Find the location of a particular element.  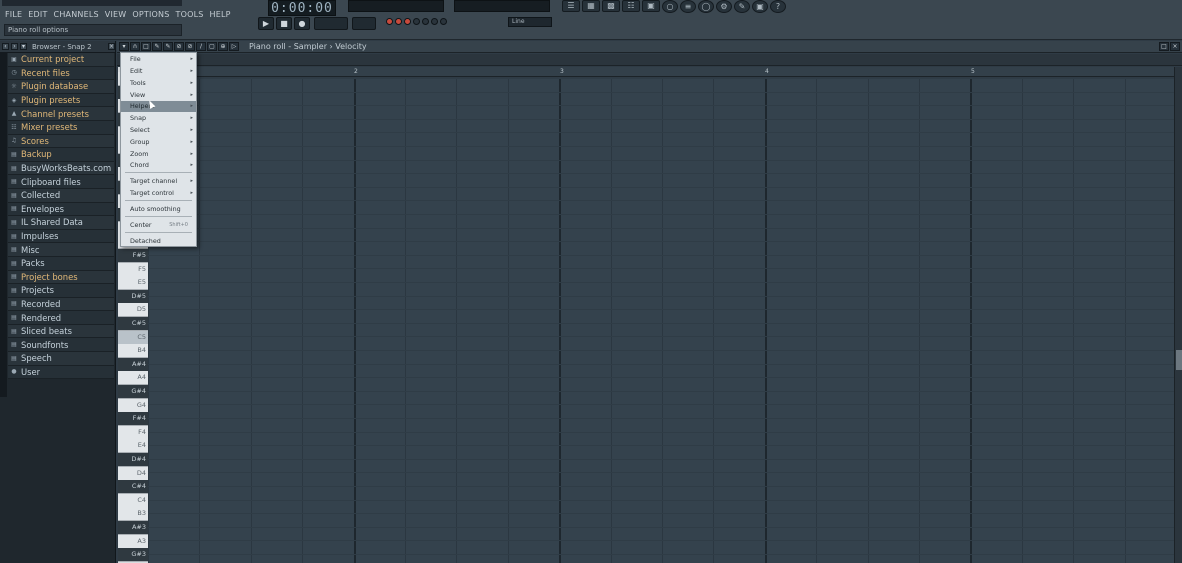

stop-button: ■ is located at coordinates (284, 23).